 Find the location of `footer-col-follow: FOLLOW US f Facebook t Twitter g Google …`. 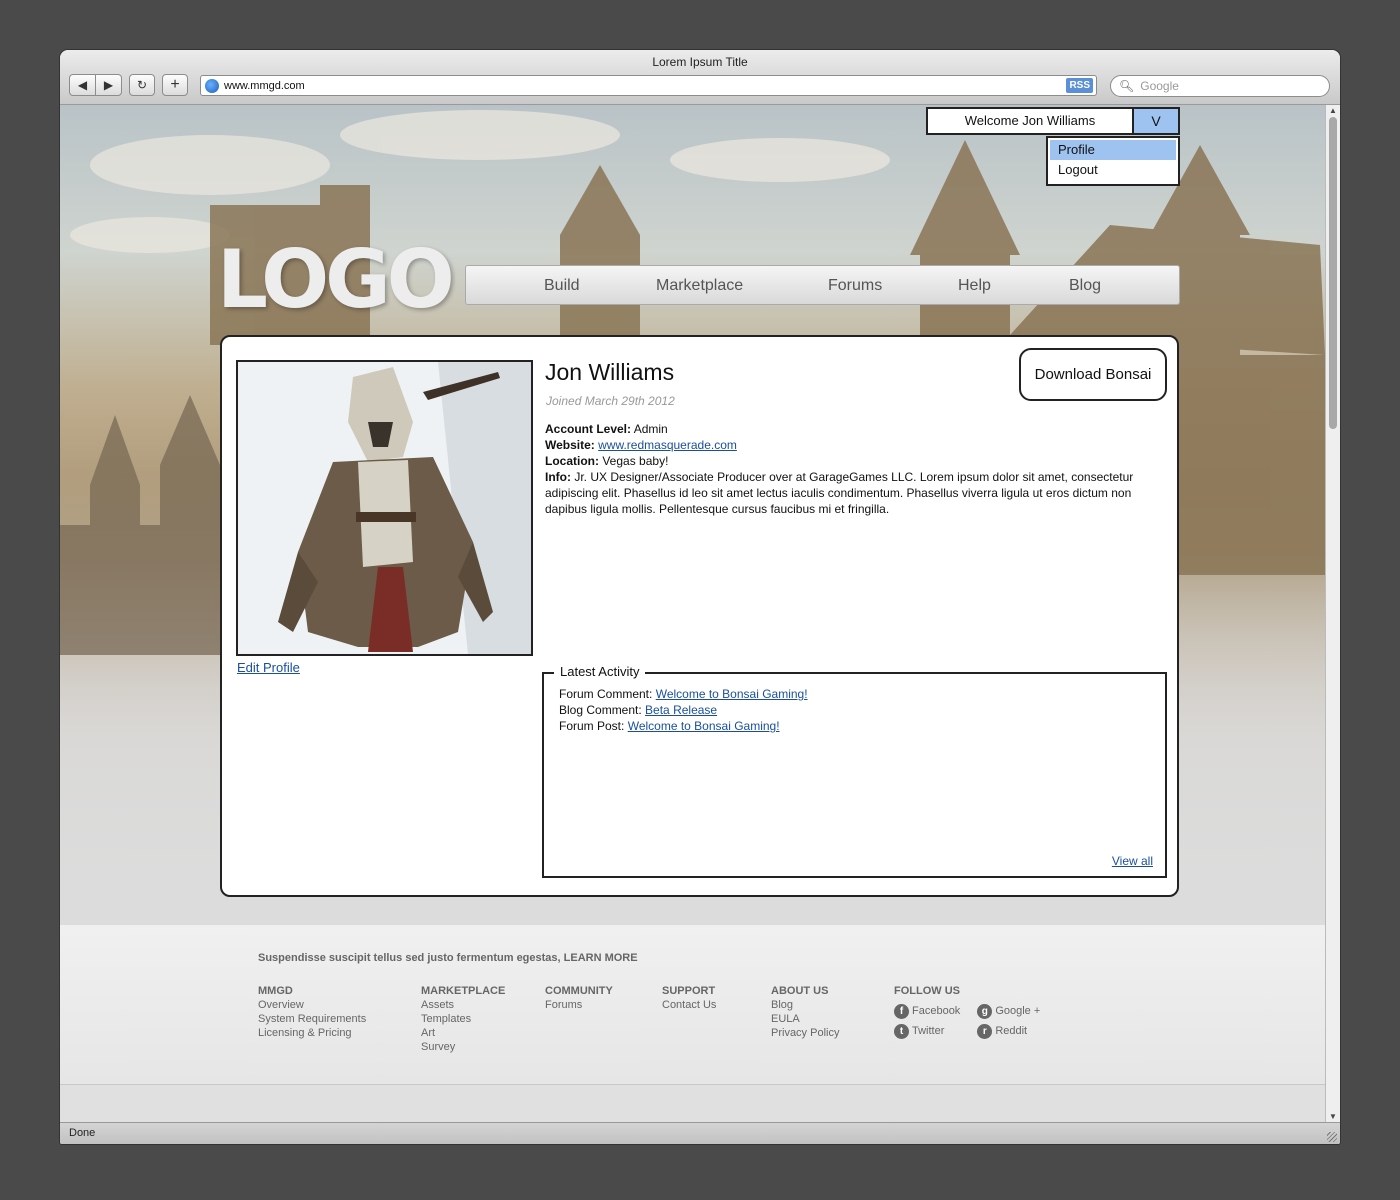

footer-col-follow: FOLLOW US f Facebook t Twitter g Google … is located at coordinates (967, 1012).